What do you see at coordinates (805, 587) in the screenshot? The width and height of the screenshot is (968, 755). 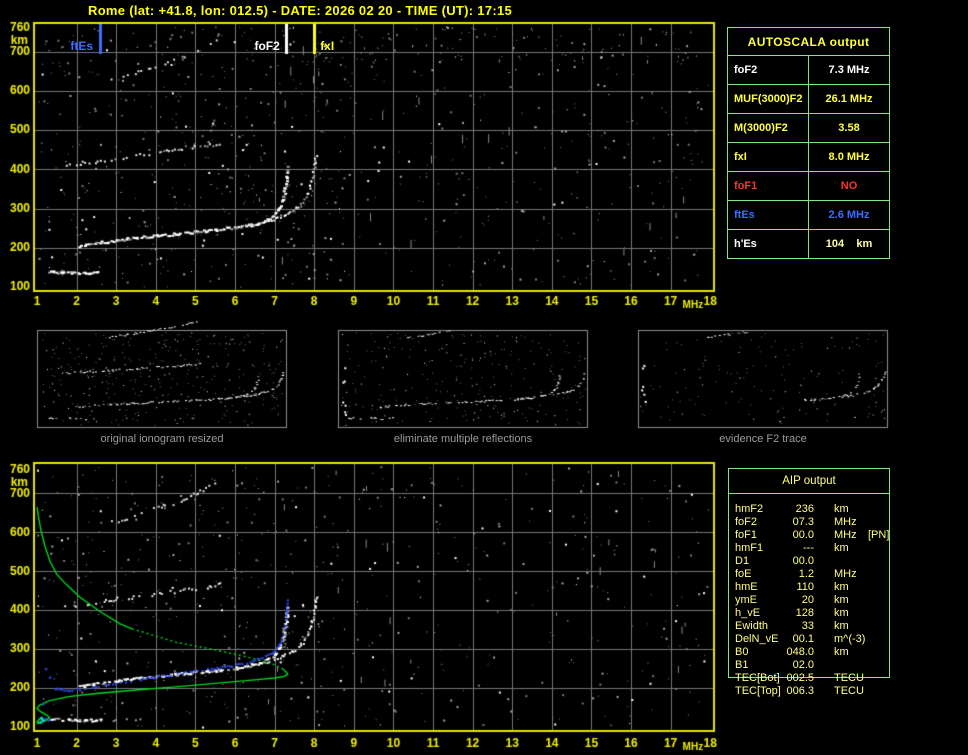 I see `aip-row-value: 110` at bounding box center [805, 587].